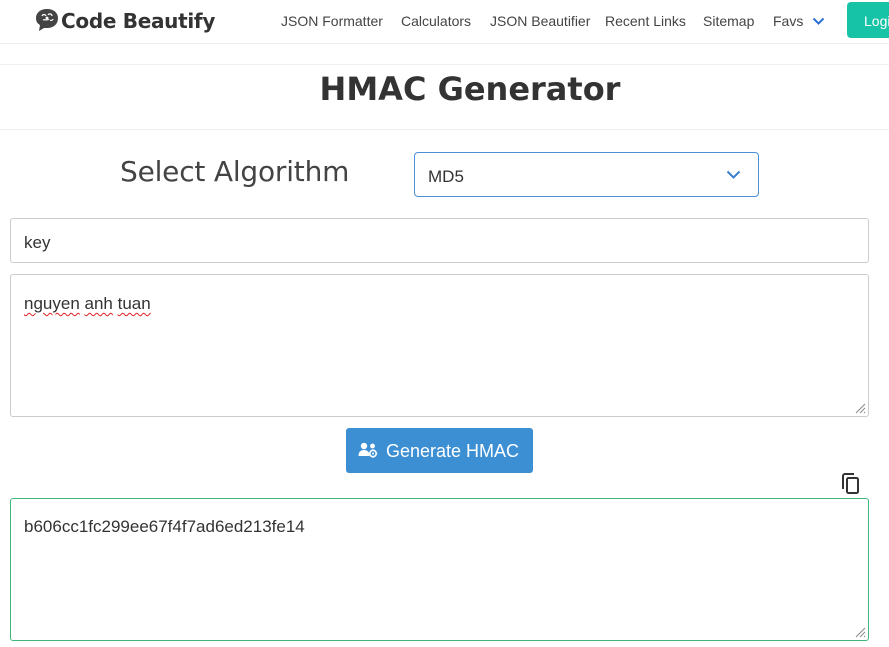 Image resolution: width=889 pixels, height=647 pixels. I want to click on brain-logo-icon, so click(47, 20).